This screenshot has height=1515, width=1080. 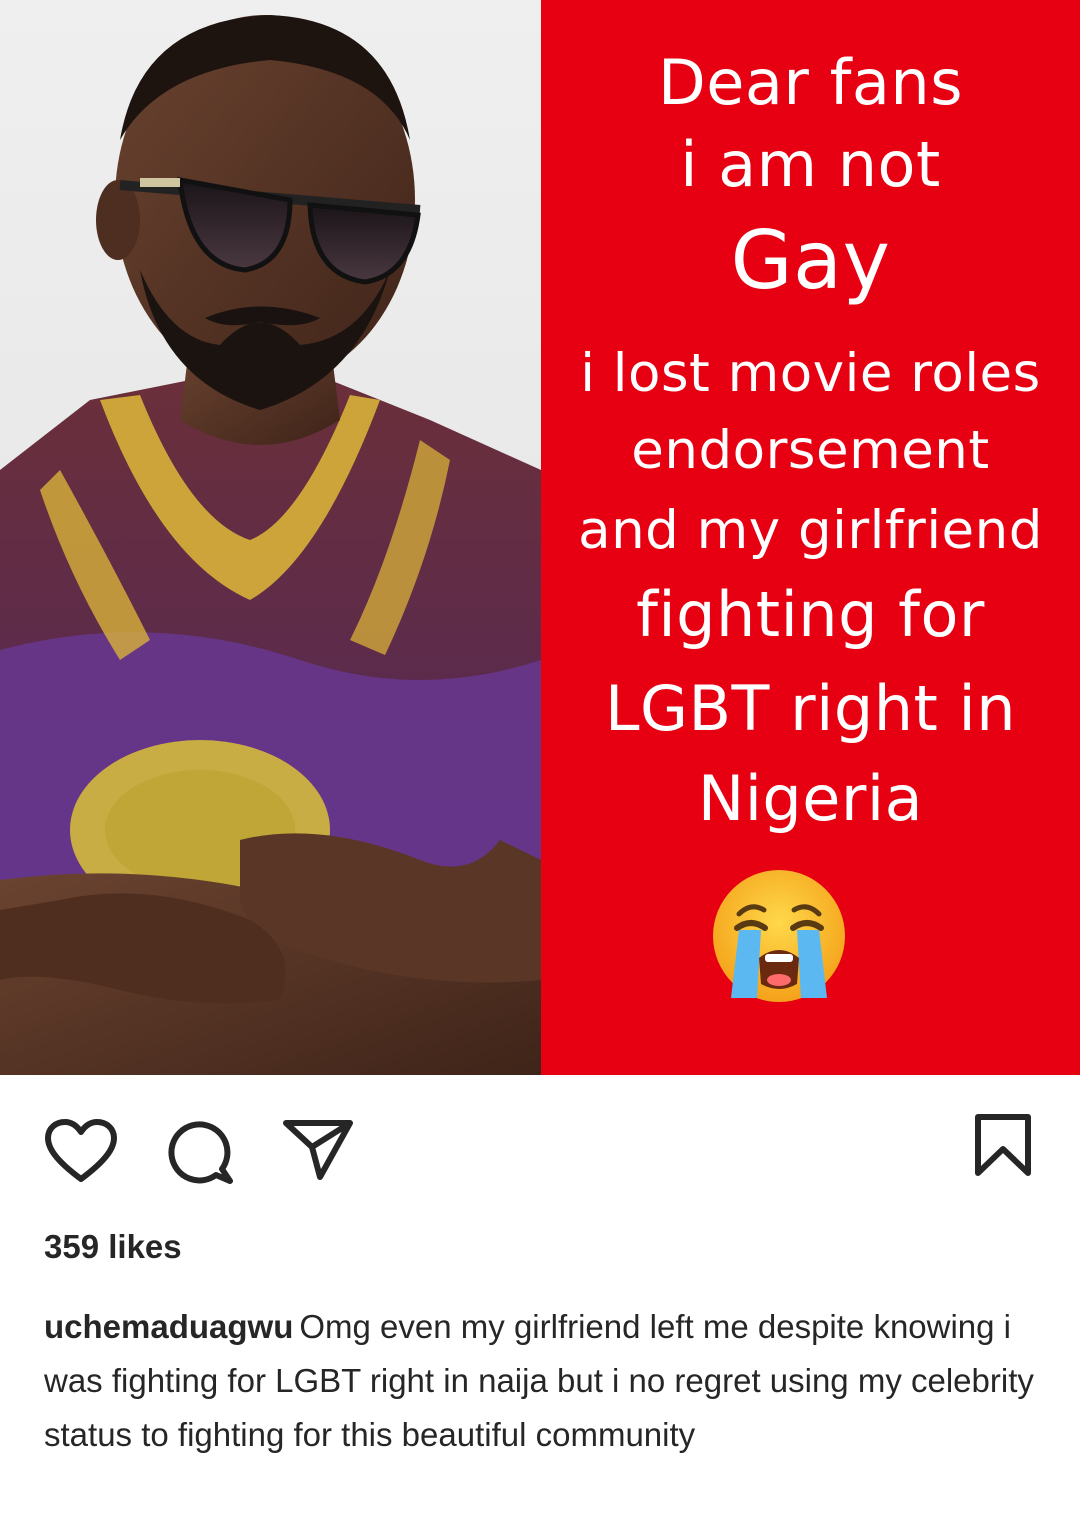 What do you see at coordinates (810, 373) in the screenshot?
I see `meme-line-4: i lost movie roles` at bounding box center [810, 373].